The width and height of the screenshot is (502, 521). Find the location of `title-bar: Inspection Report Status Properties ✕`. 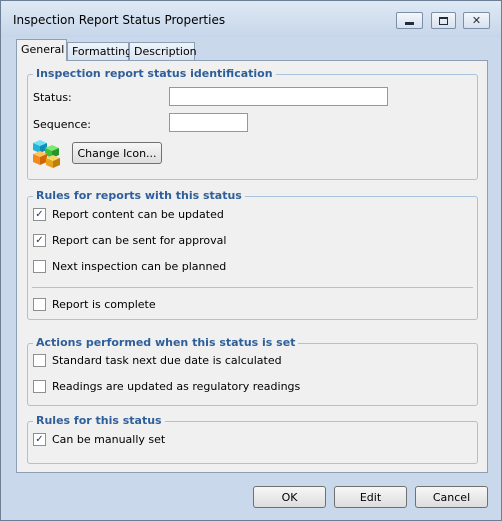

title-bar: Inspection Report Status Properties ✕ is located at coordinates (251, 19).